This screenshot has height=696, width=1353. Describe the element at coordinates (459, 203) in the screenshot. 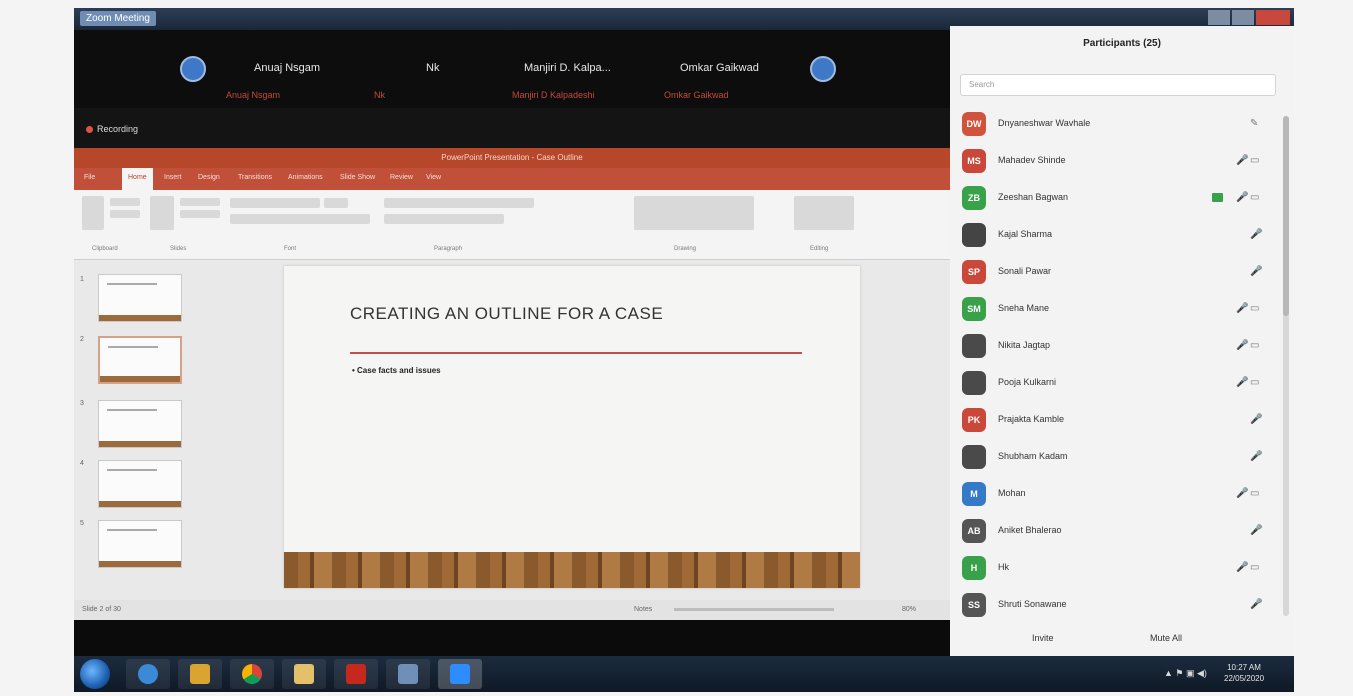

I see `paragraph-buttons` at that location.